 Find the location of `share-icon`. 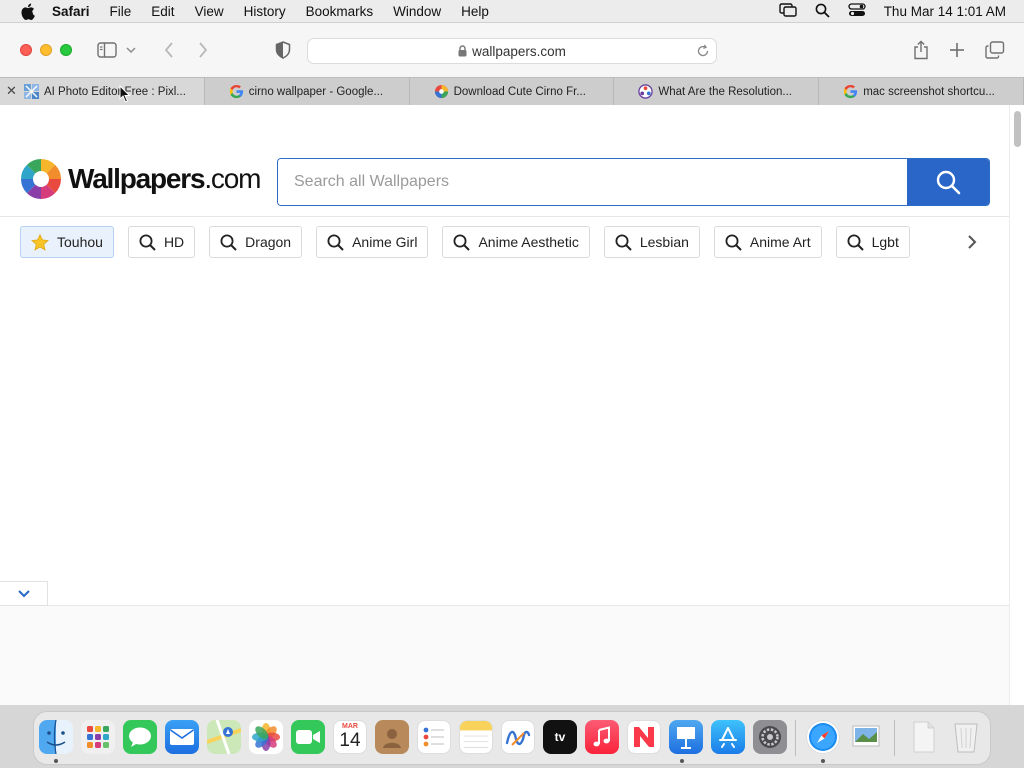

share-icon is located at coordinates (921, 50).